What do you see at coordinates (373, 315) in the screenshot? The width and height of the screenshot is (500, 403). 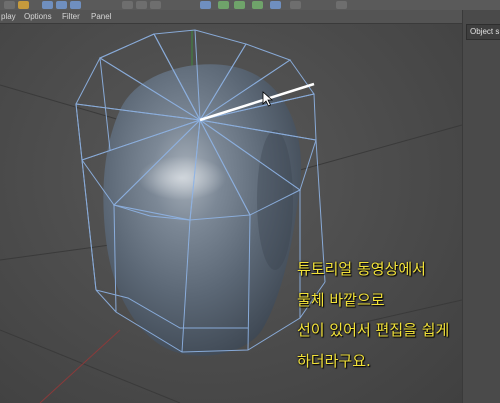 I see `subtitle-caption: 튜토리얼 동영상에서 물체 바깥으로 선이 있어서 편집을 쉽게 하더라구요.` at bounding box center [373, 315].